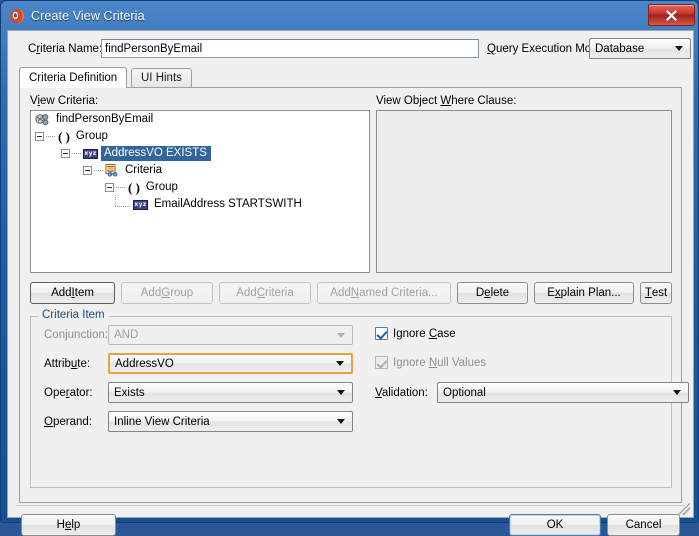 This screenshot has width=699, height=536. I want to click on close-glyph, so click(671, 15).